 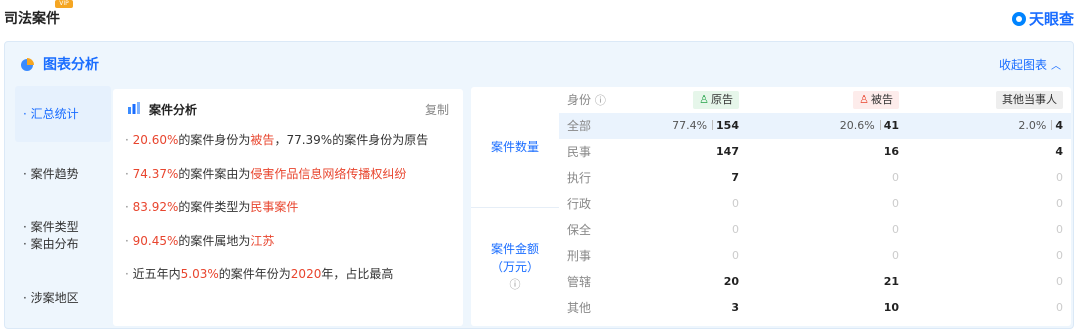 I want to click on analysis-line: · 90.45%的案件属地为江苏, so click(x=200, y=241).